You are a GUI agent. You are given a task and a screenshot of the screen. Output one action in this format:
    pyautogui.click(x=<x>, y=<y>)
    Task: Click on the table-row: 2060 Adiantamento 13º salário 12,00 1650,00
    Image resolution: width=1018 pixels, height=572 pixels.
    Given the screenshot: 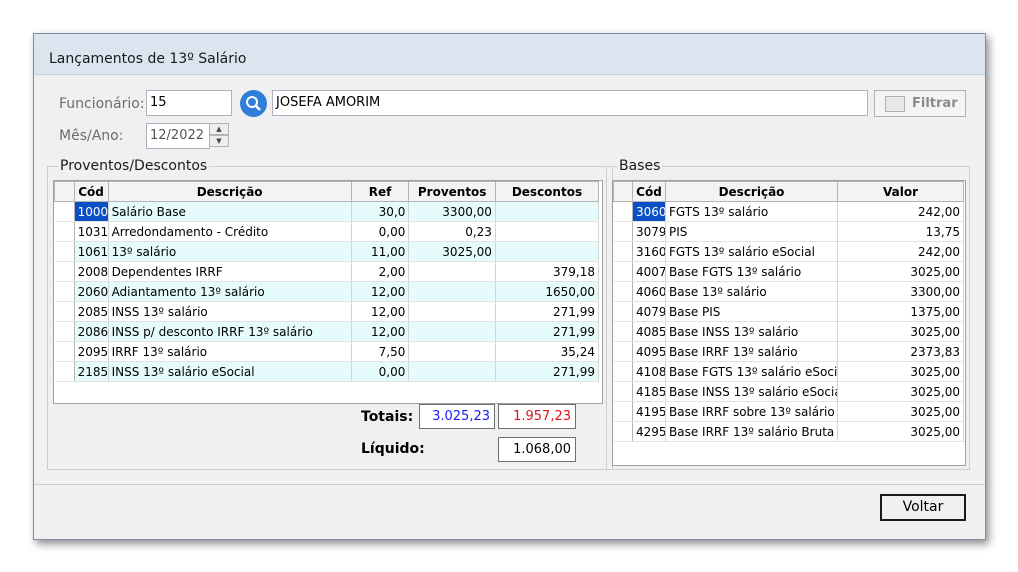 What is the action you would take?
    pyautogui.click(x=327, y=291)
    